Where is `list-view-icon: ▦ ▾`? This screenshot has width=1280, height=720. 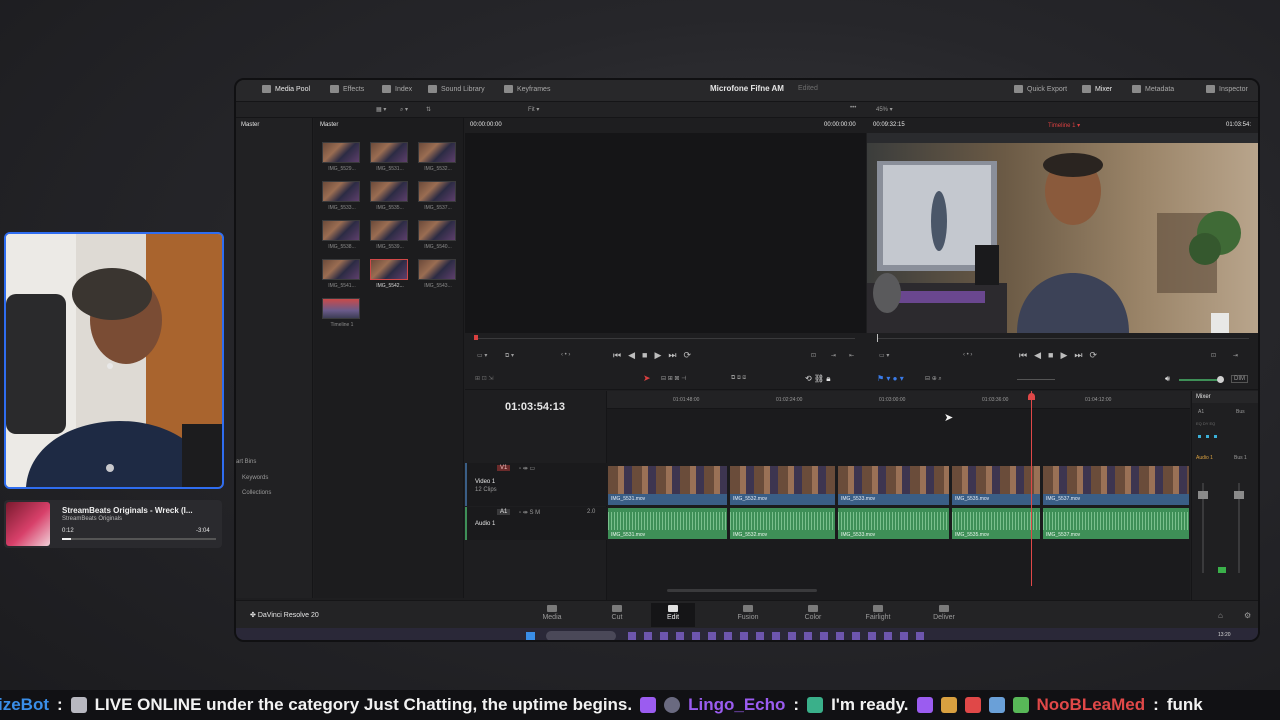
list-view-icon: ▦ ▾ is located at coordinates (381, 109).